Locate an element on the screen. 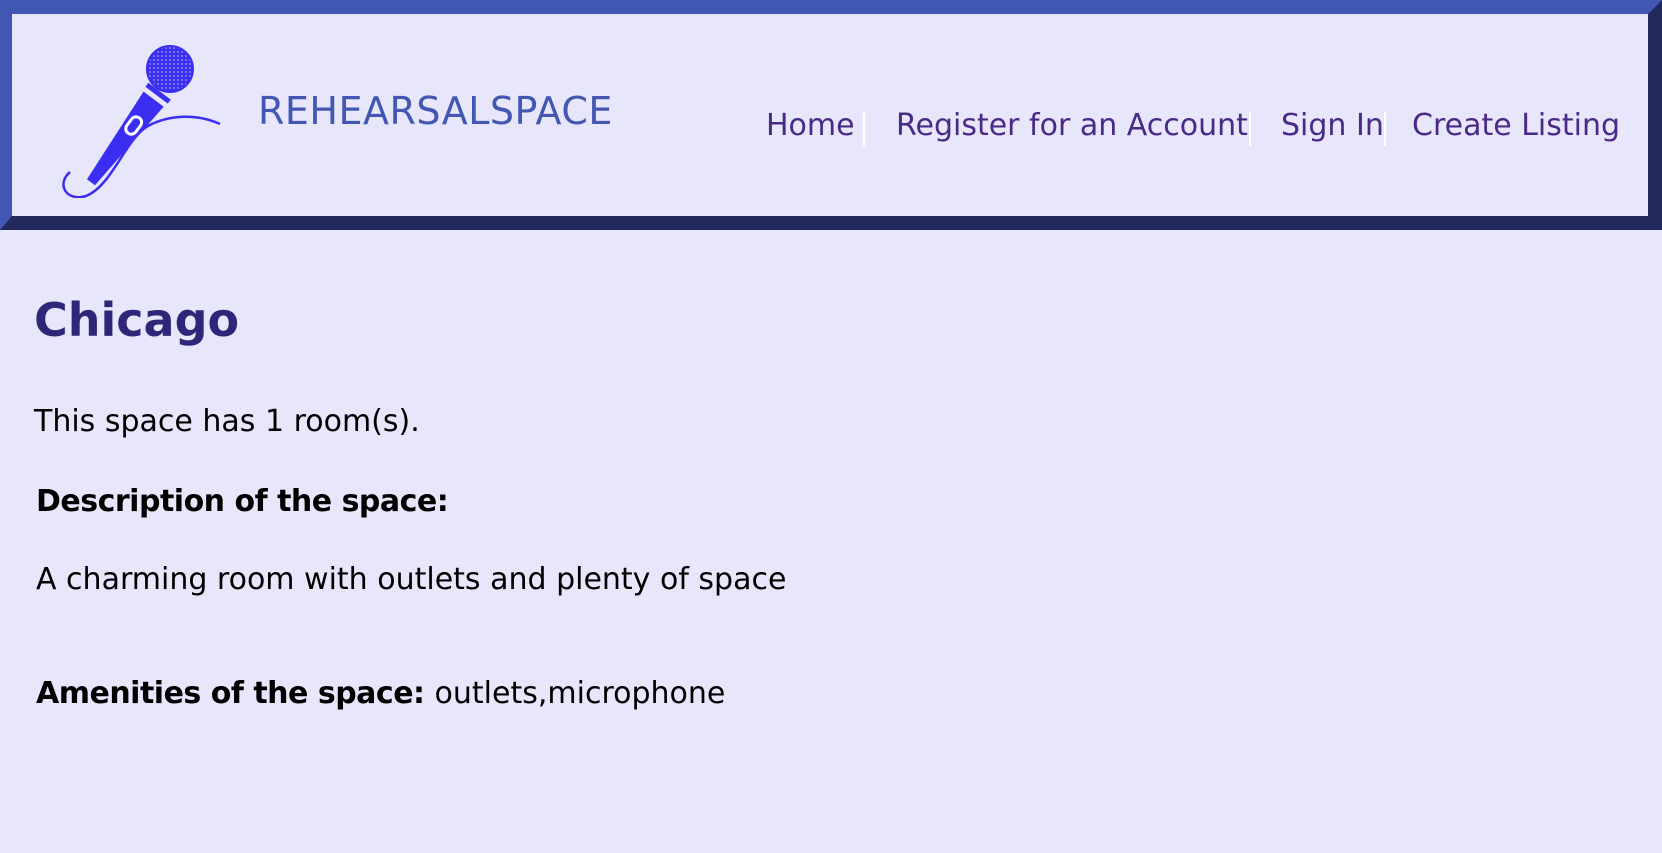 This screenshot has width=1662, height=853. microphone-icon is located at coordinates (143, 116).